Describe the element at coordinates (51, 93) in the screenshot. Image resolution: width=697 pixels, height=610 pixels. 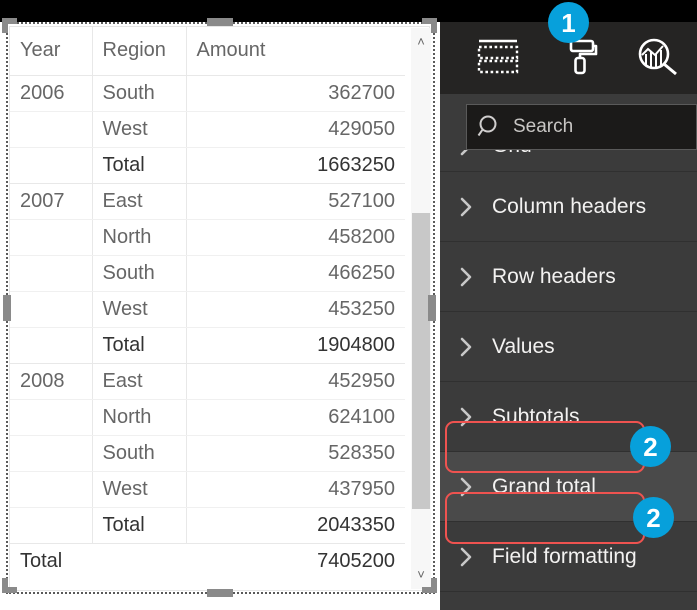
I see `cell-year: 2006` at that location.